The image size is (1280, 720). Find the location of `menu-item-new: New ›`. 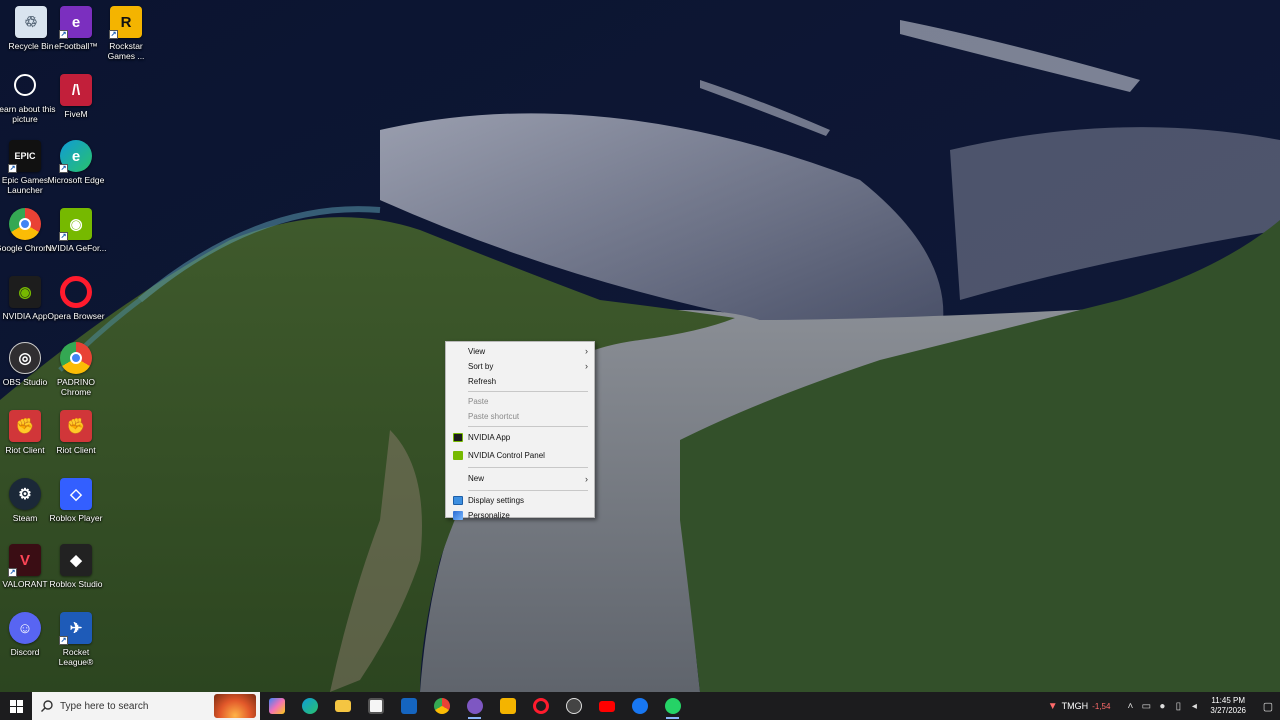

menu-item-new: New › is located at coordinates (520, 479).